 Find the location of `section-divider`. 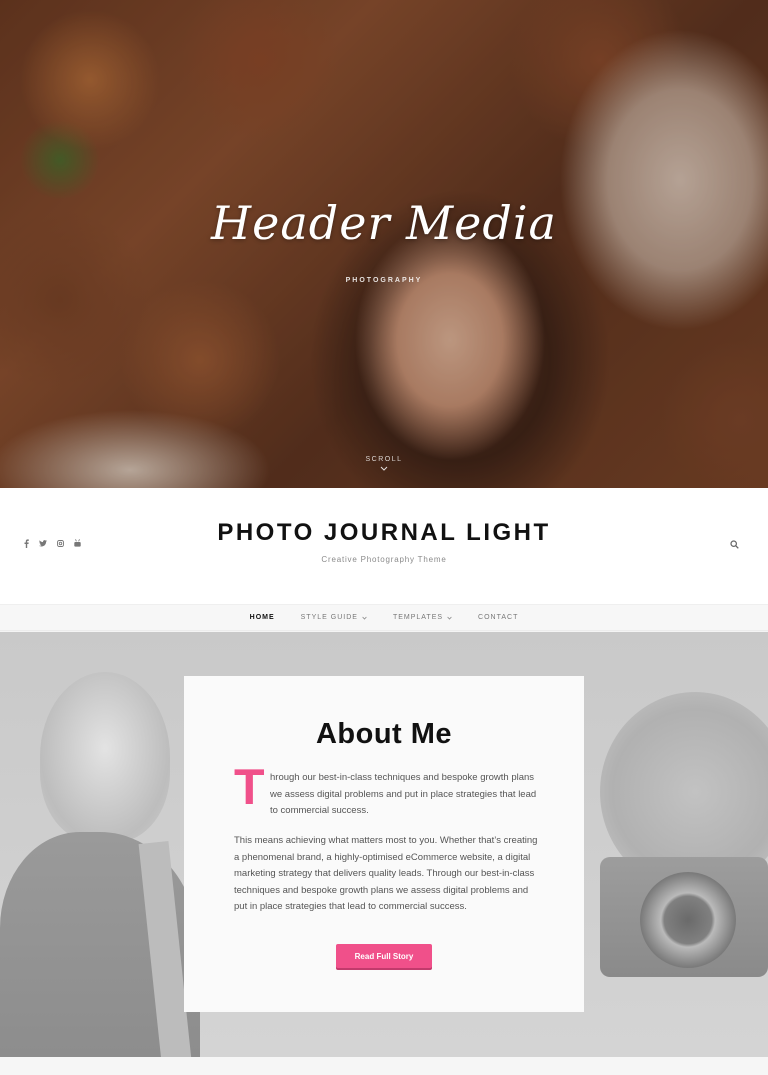

section-divider is located at coordinates (384, 1066).